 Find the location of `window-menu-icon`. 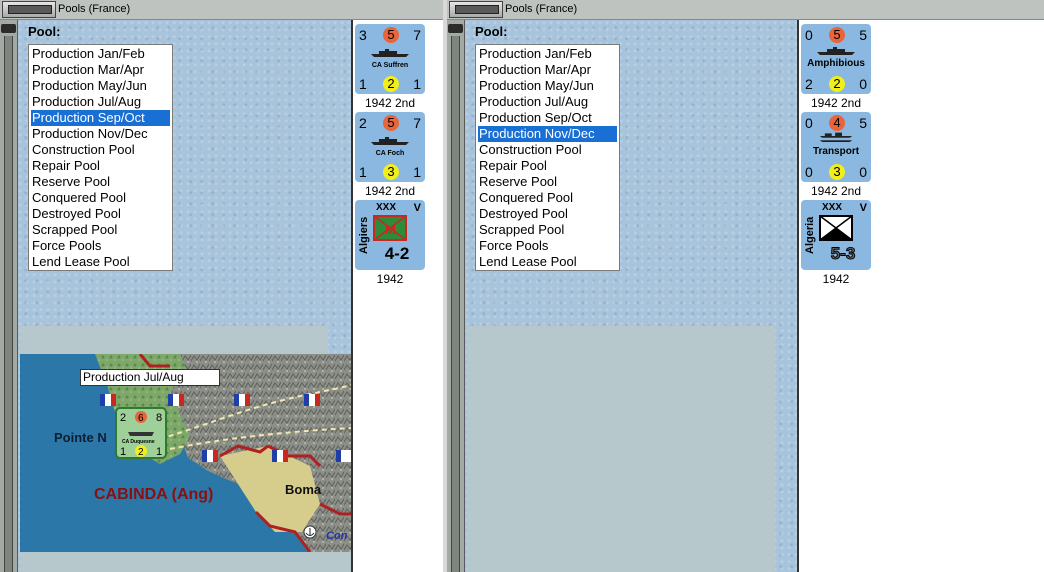

window-menu-icon is located at coordinates (30, 9).